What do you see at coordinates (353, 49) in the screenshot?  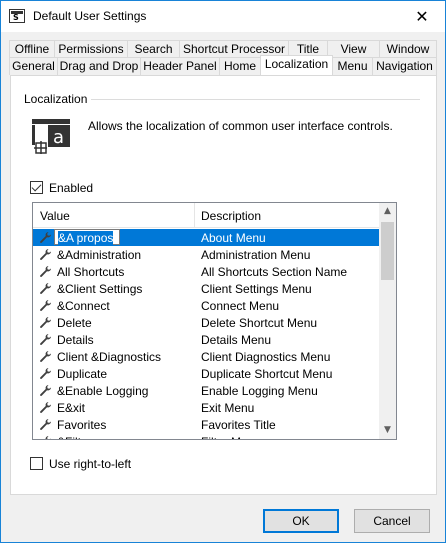 I see `tab-view: View` at bounding box center [353, 49].